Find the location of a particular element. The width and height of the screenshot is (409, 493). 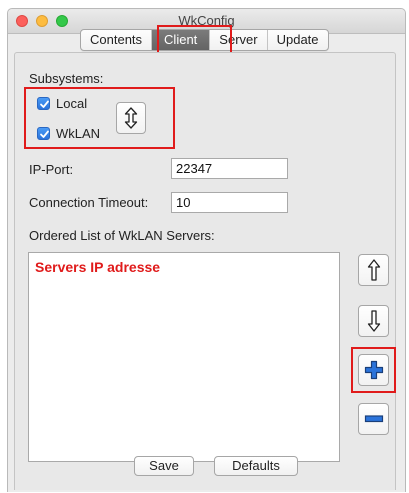

add-server-button is located at coordinates (373, 370).